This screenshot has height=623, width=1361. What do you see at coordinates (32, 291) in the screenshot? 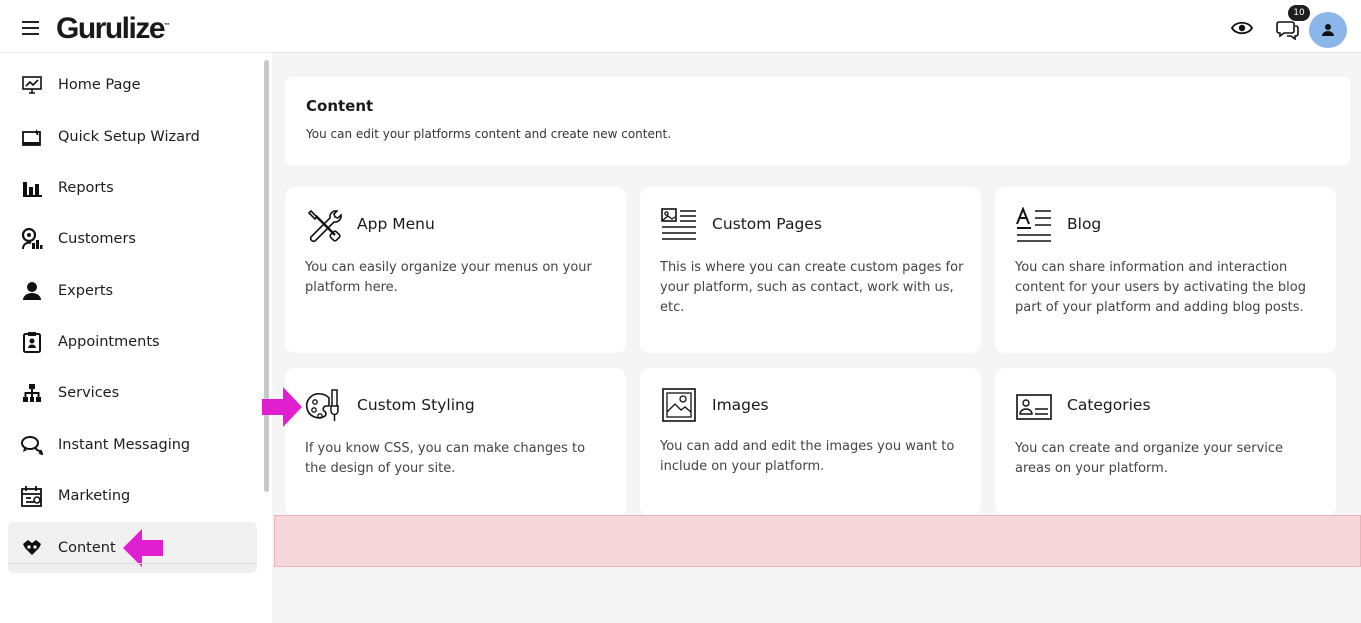
I see `user-icon` at bounding box center [32, 291].